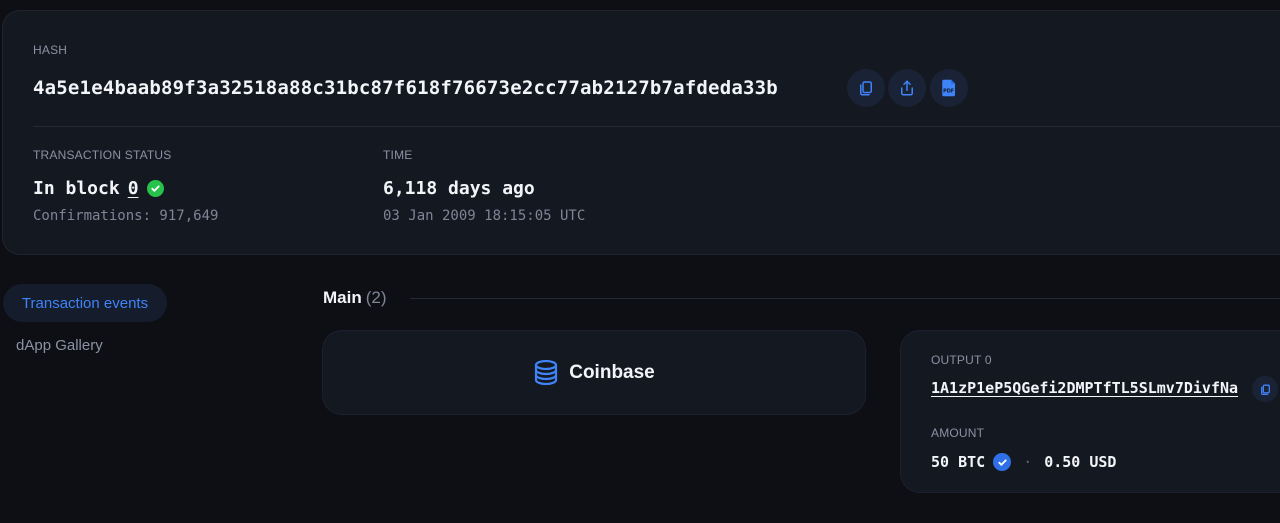 The image size is (1280, 523). I want to click on check-circle-icon, so click(155, 188).